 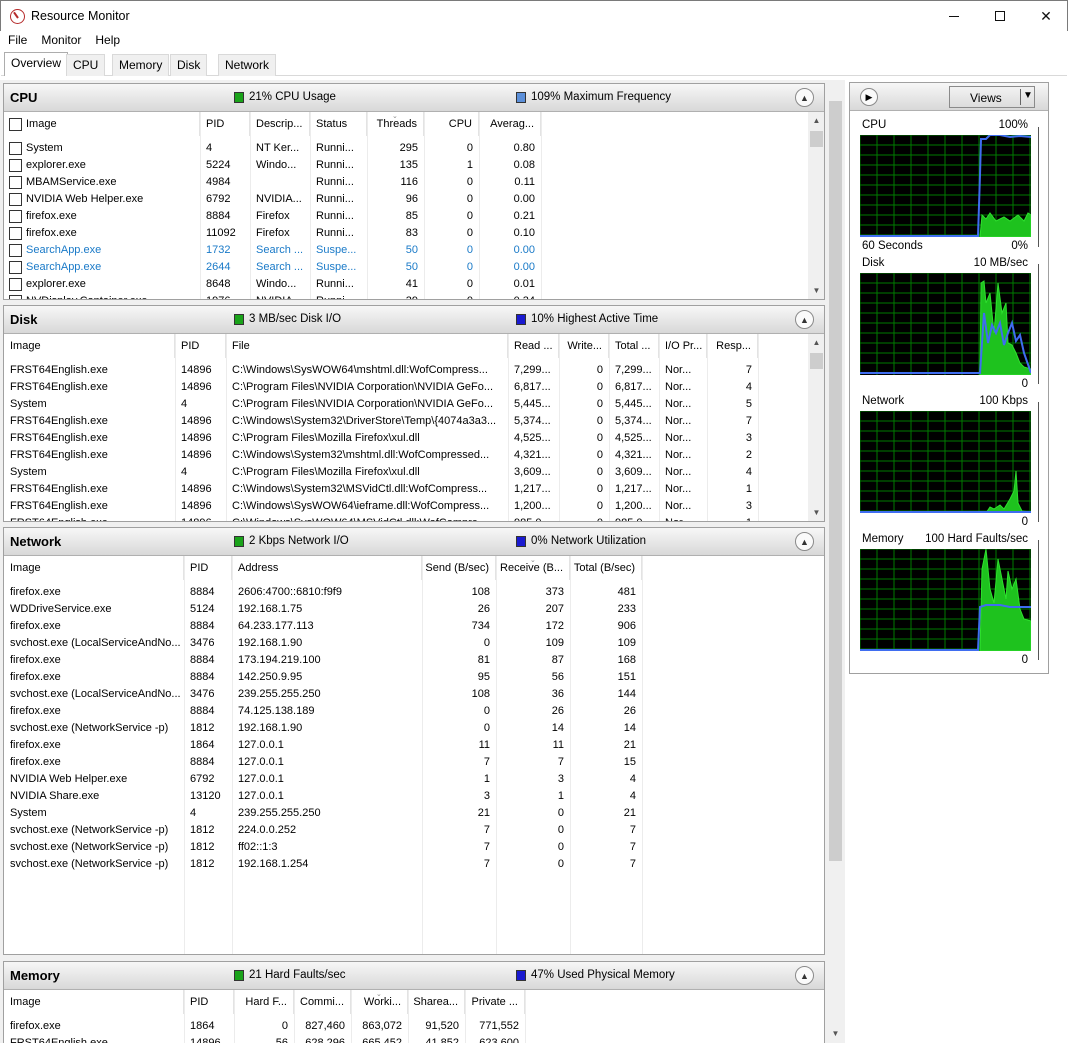 I want to click on menu-file: File, so click(x=17, y=40).